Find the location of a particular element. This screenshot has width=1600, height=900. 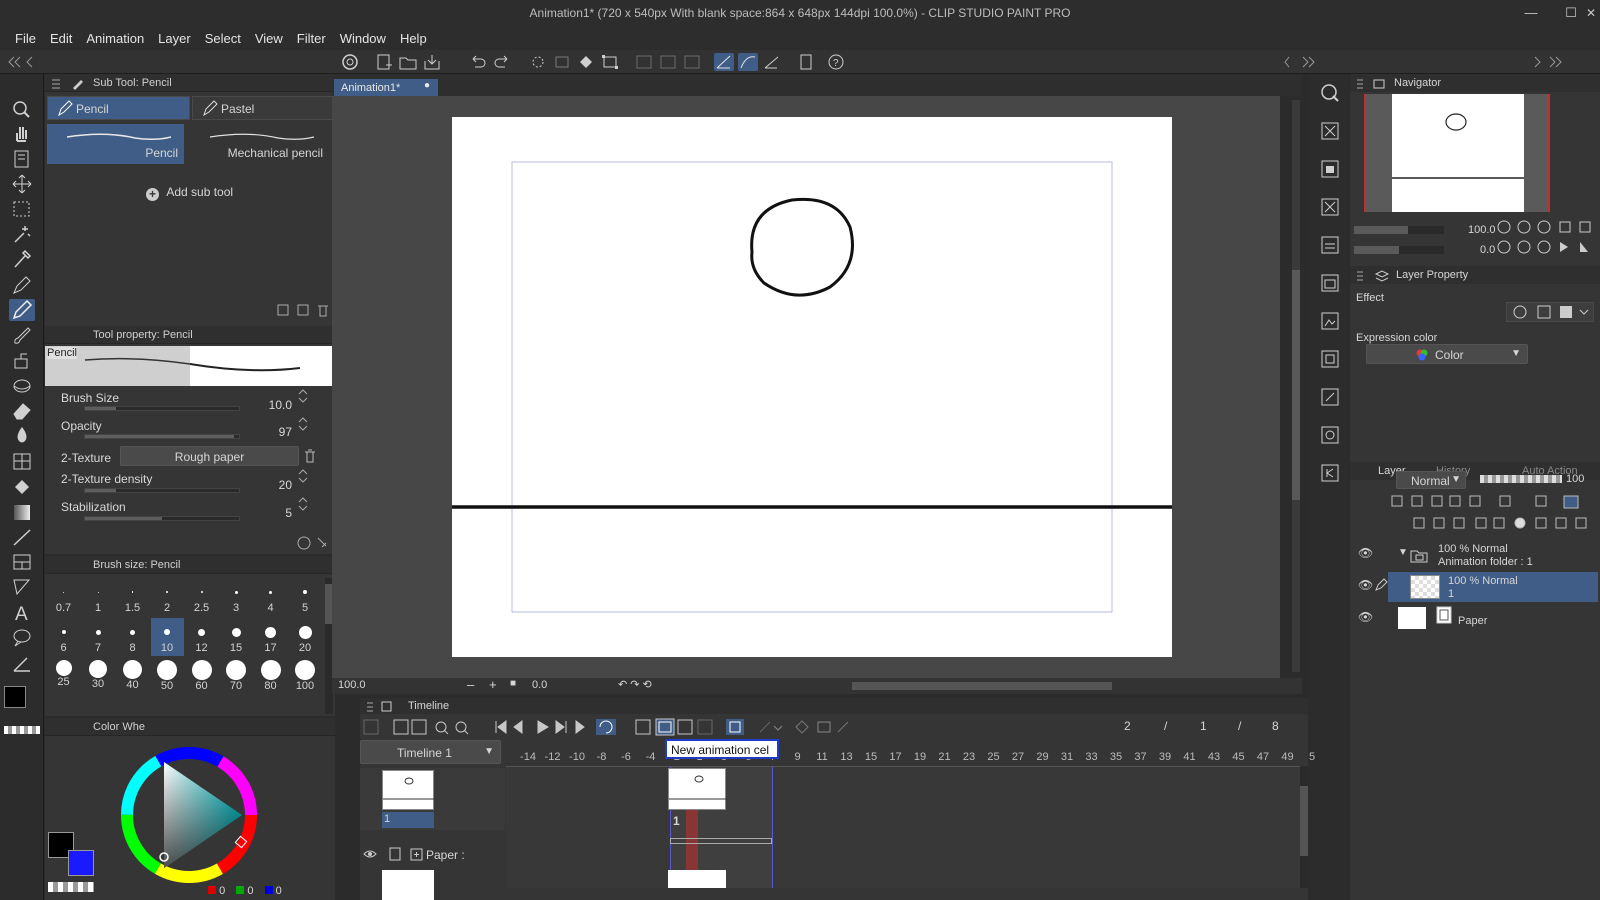

menu-view: View is located at coordinates (269, 38).